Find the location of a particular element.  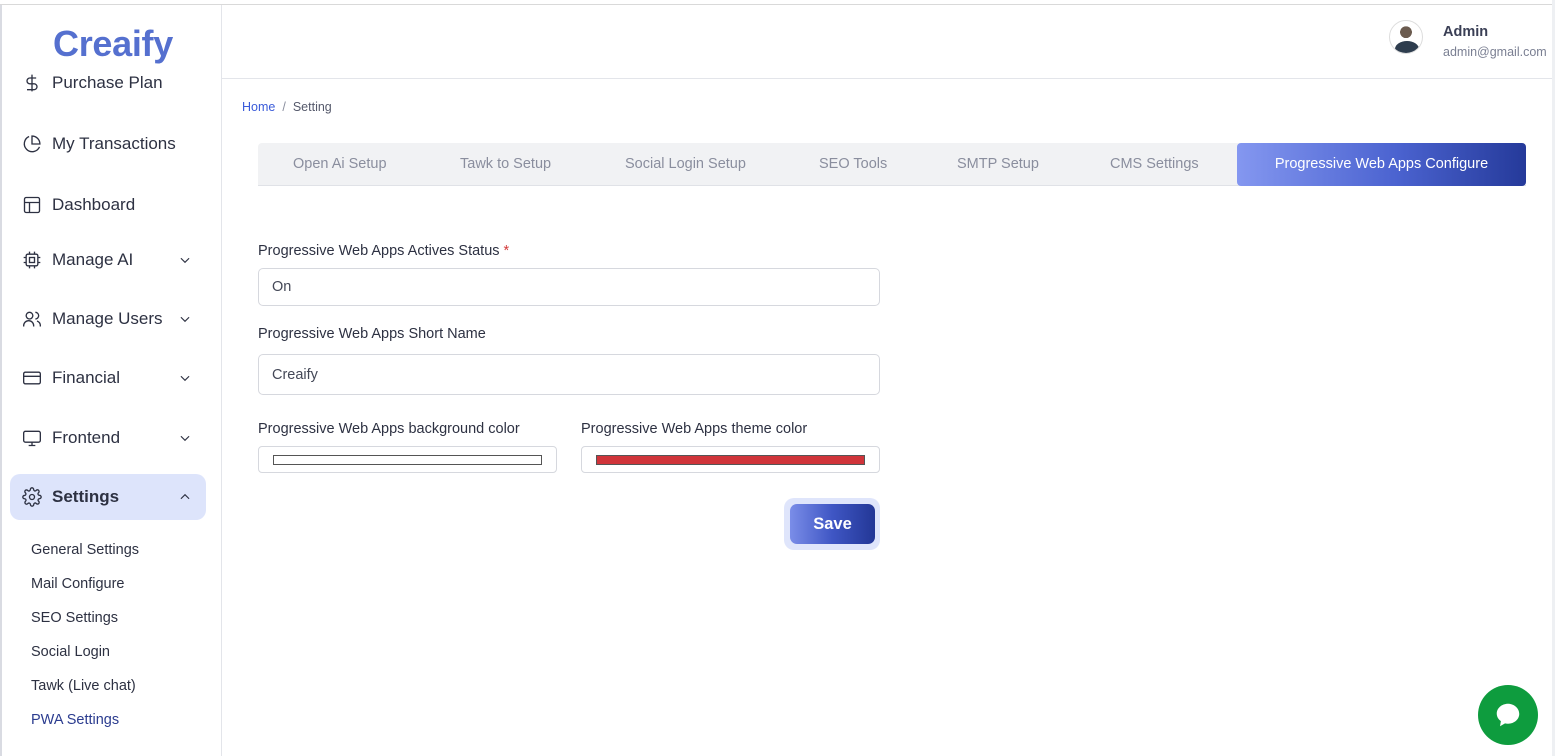

breadcrumb-current: Setting is located at coordinates (312, 107).